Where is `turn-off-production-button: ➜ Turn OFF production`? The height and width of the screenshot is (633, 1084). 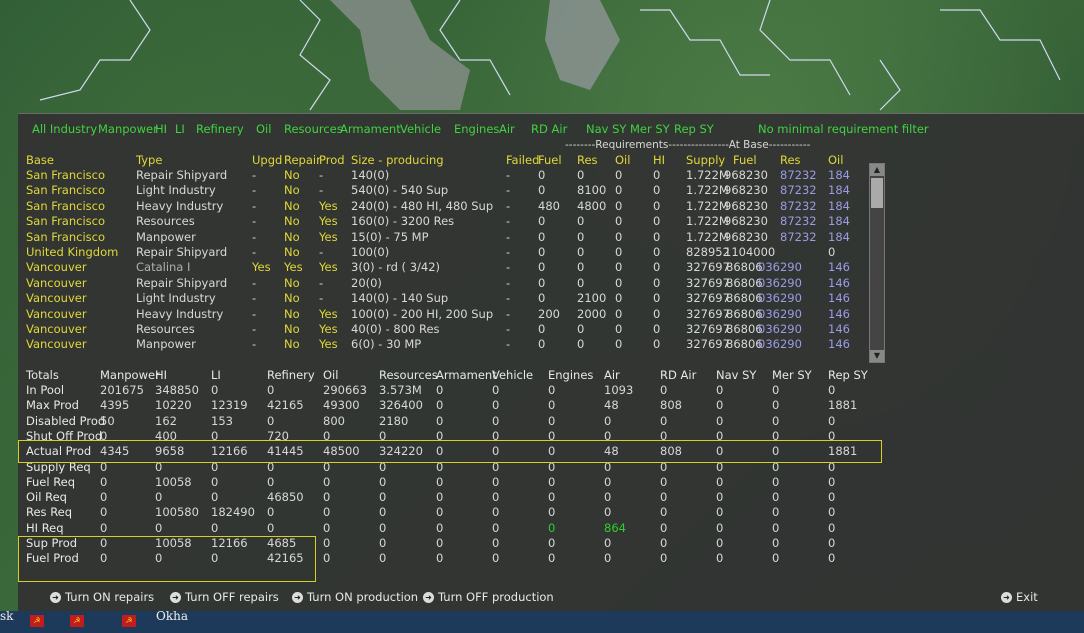
turn-off-production-button: ➜ Turn OFF production is located at coordinates (488, 597).